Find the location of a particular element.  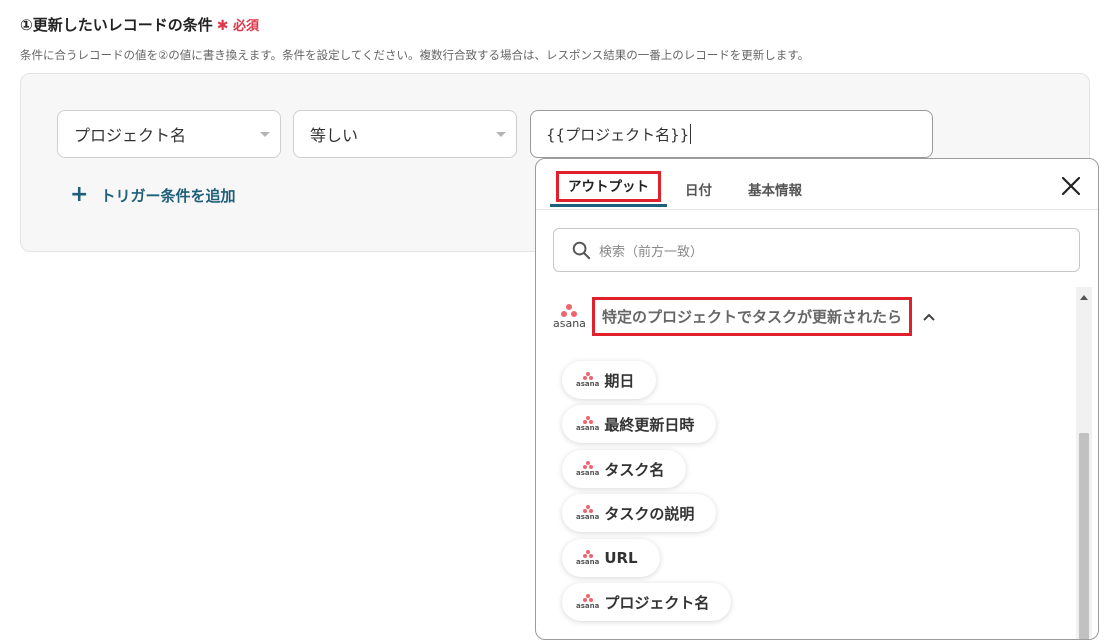

tab-basic-info: 基本情報 is located at coordinates (775, 189).